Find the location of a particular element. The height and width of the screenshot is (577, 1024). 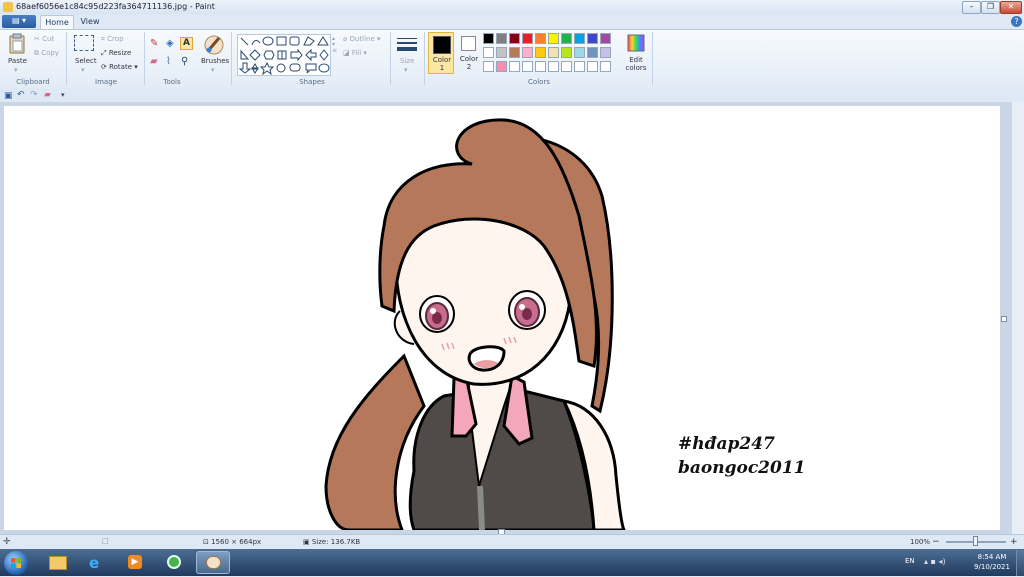

shapes-gallery is located at coordinates (284, 55).